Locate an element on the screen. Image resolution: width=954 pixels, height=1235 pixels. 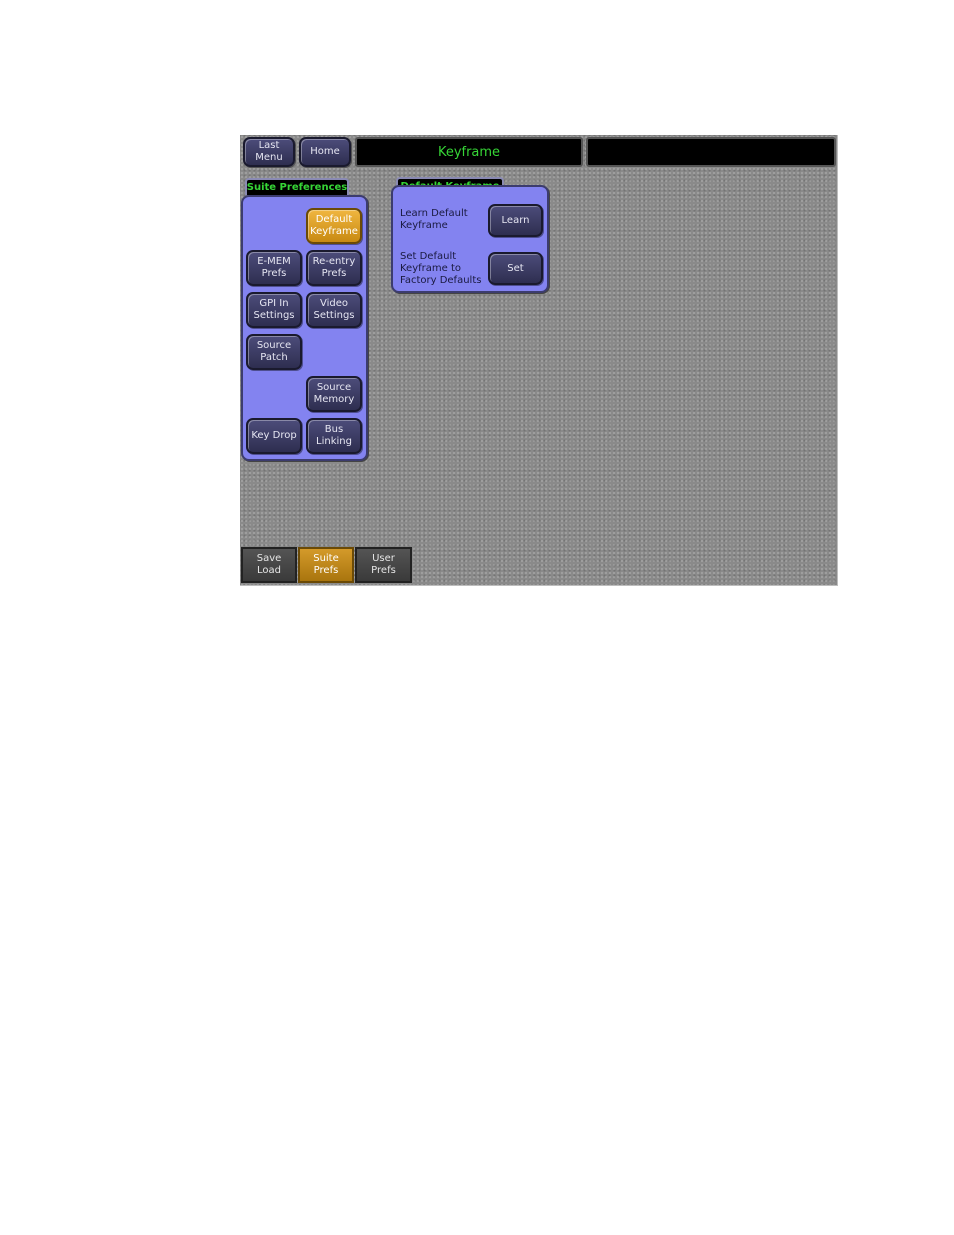
learn-default-keyframe-label: Learn Default Keyframe is located at coordinates (434, 219).